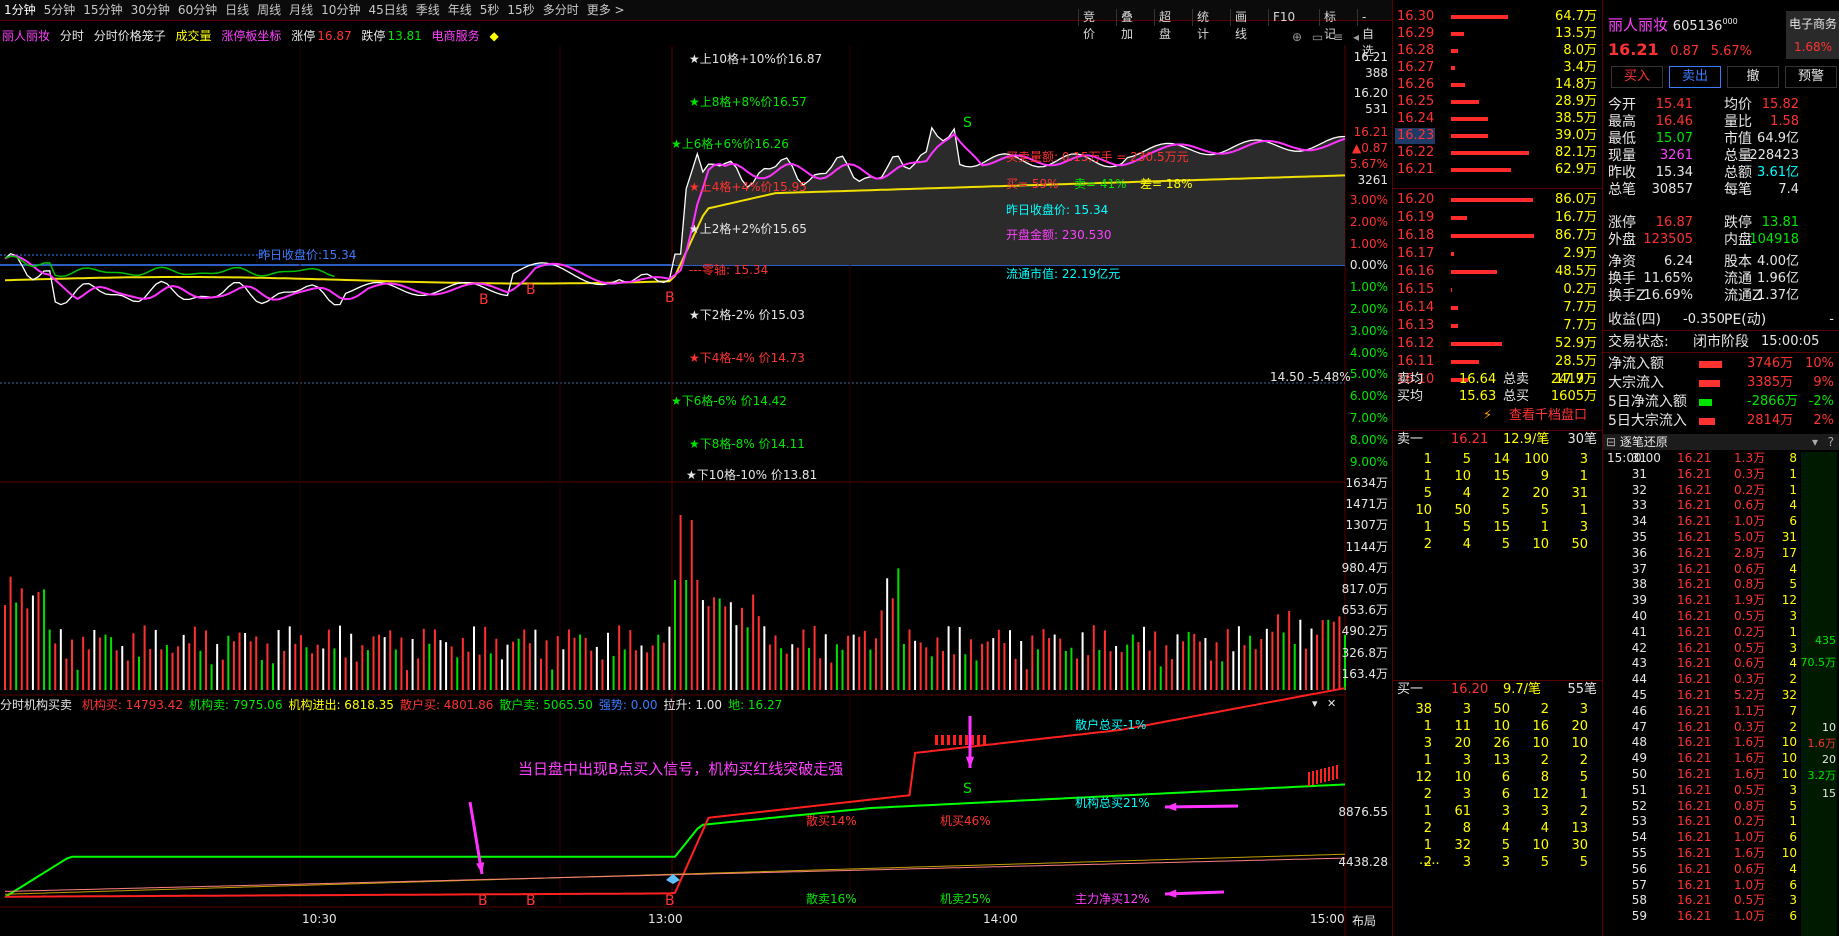 The width and height of the screenshot is (1839, 936). Describe the element at coordinates (1415, 272) in the screenshot. I see `bid-price-4: 16.16` at that location.